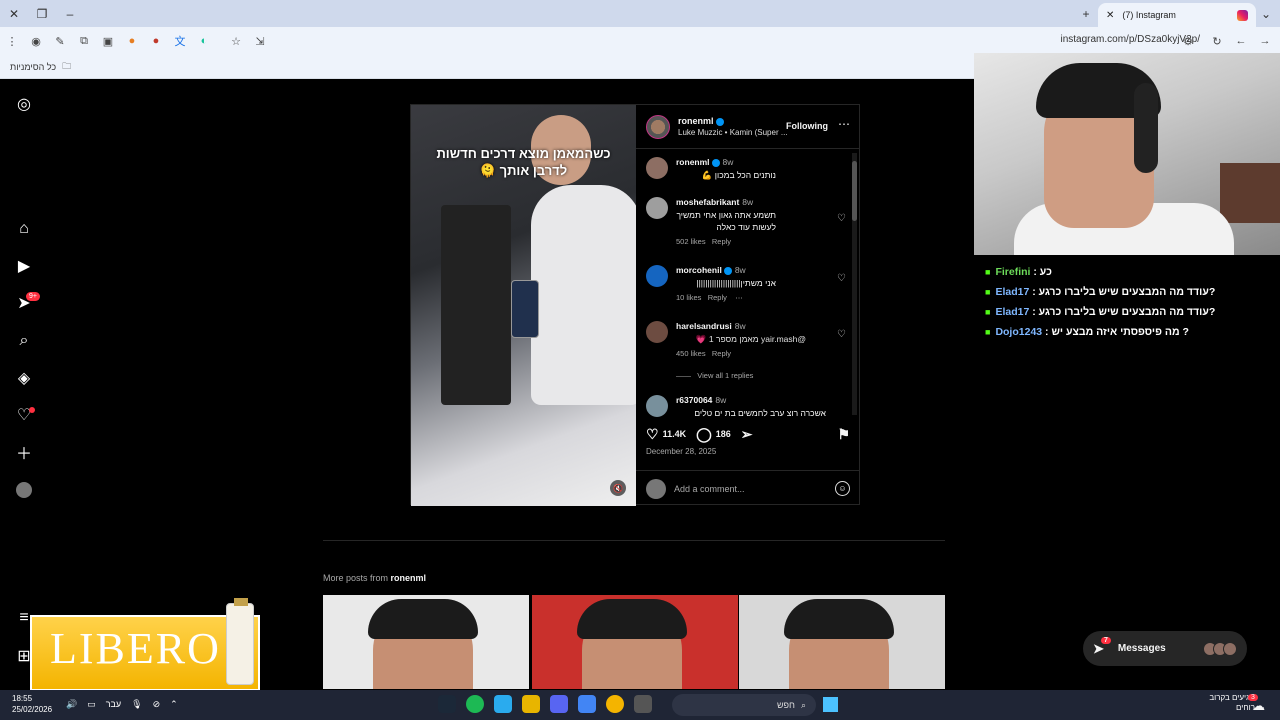  Describe the element at coordinates (1110, 15) in the screenshot. I see `close-tab-icon: ✕` at that location.